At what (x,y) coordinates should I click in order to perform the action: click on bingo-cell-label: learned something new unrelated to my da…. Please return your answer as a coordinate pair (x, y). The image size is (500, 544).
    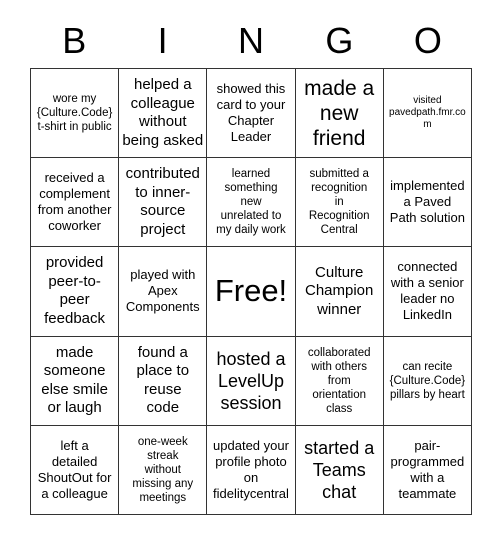
    Looking at the image, I should click on (251, 202).